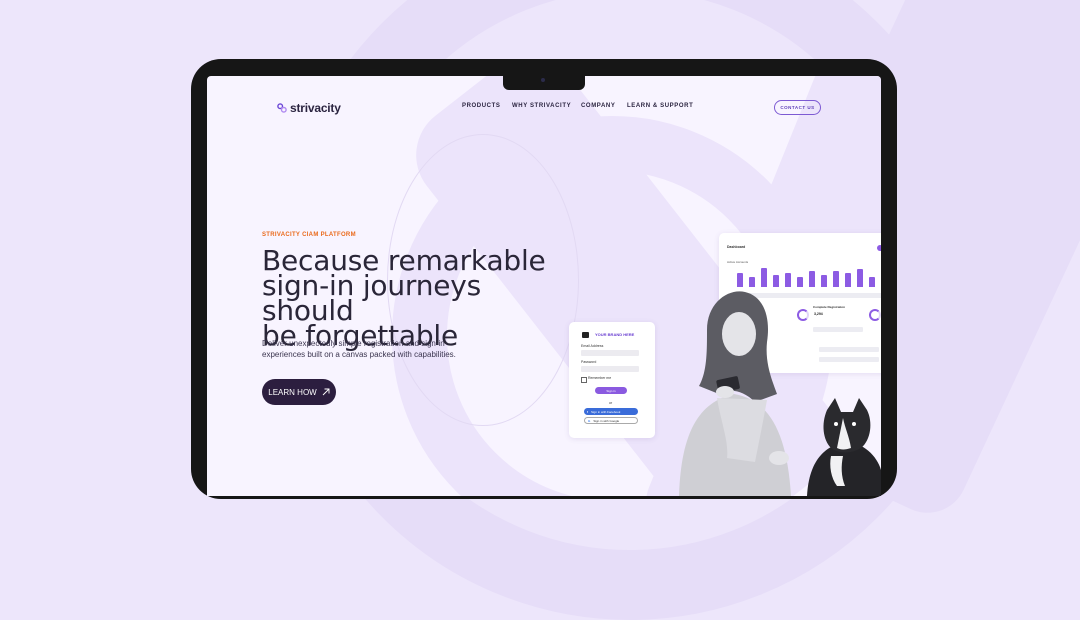  What do you see at coordinates (282, 108) in the screenshot?
I see `strivacity-logo-icon` at bounding box center [282, 108].